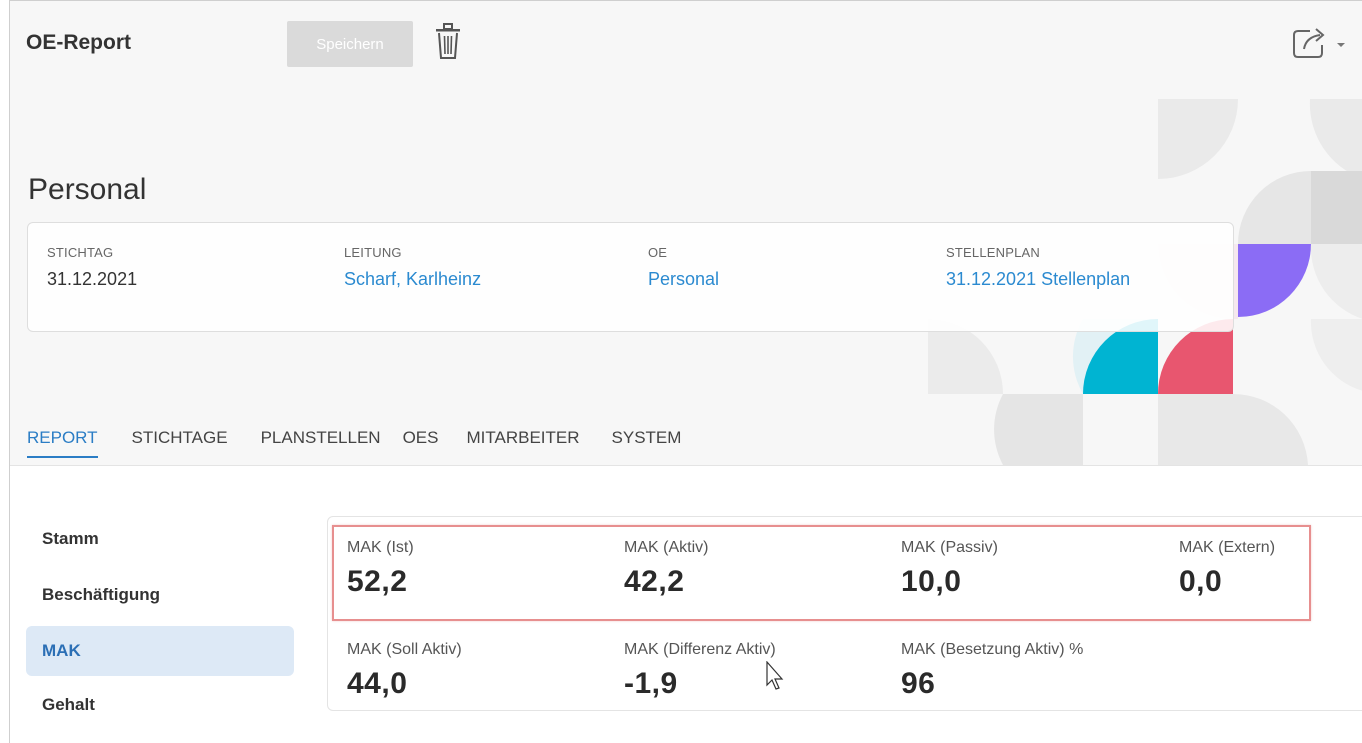 The height and width of the screenshot is (743, 1362). Describe the element at coordinates (448, 44) in the screenshot. I see `trash-icon` at that location.